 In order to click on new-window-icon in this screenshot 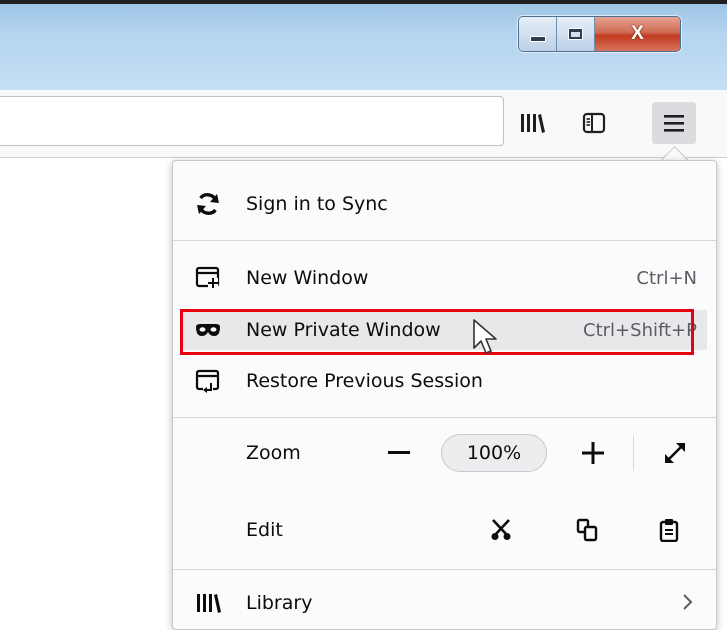, I will do `click(208, 278)`.